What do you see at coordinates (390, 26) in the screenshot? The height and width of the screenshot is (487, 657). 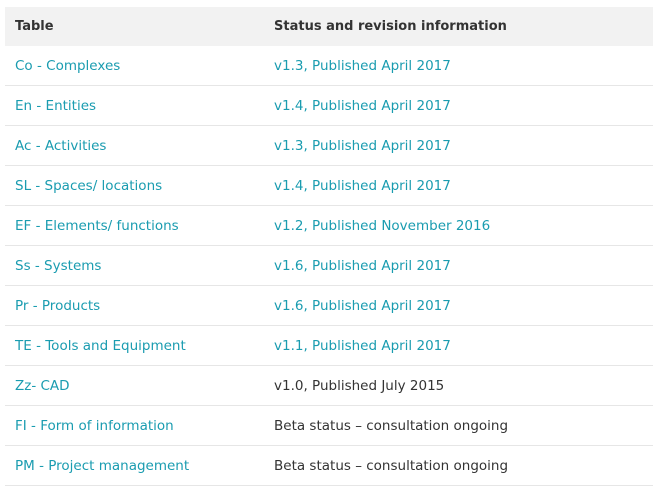 I see `header-status: Status and revision information` at bounding box center [390, 26].